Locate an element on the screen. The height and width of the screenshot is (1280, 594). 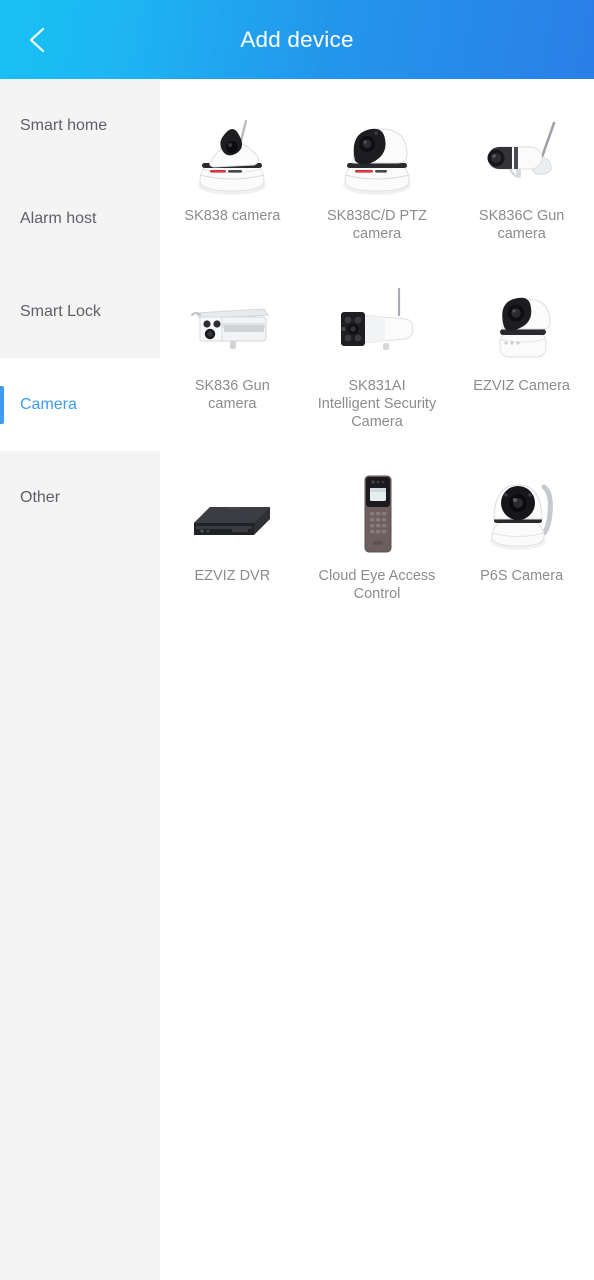
chevron-left-icon is located at coordinates (37, 40).